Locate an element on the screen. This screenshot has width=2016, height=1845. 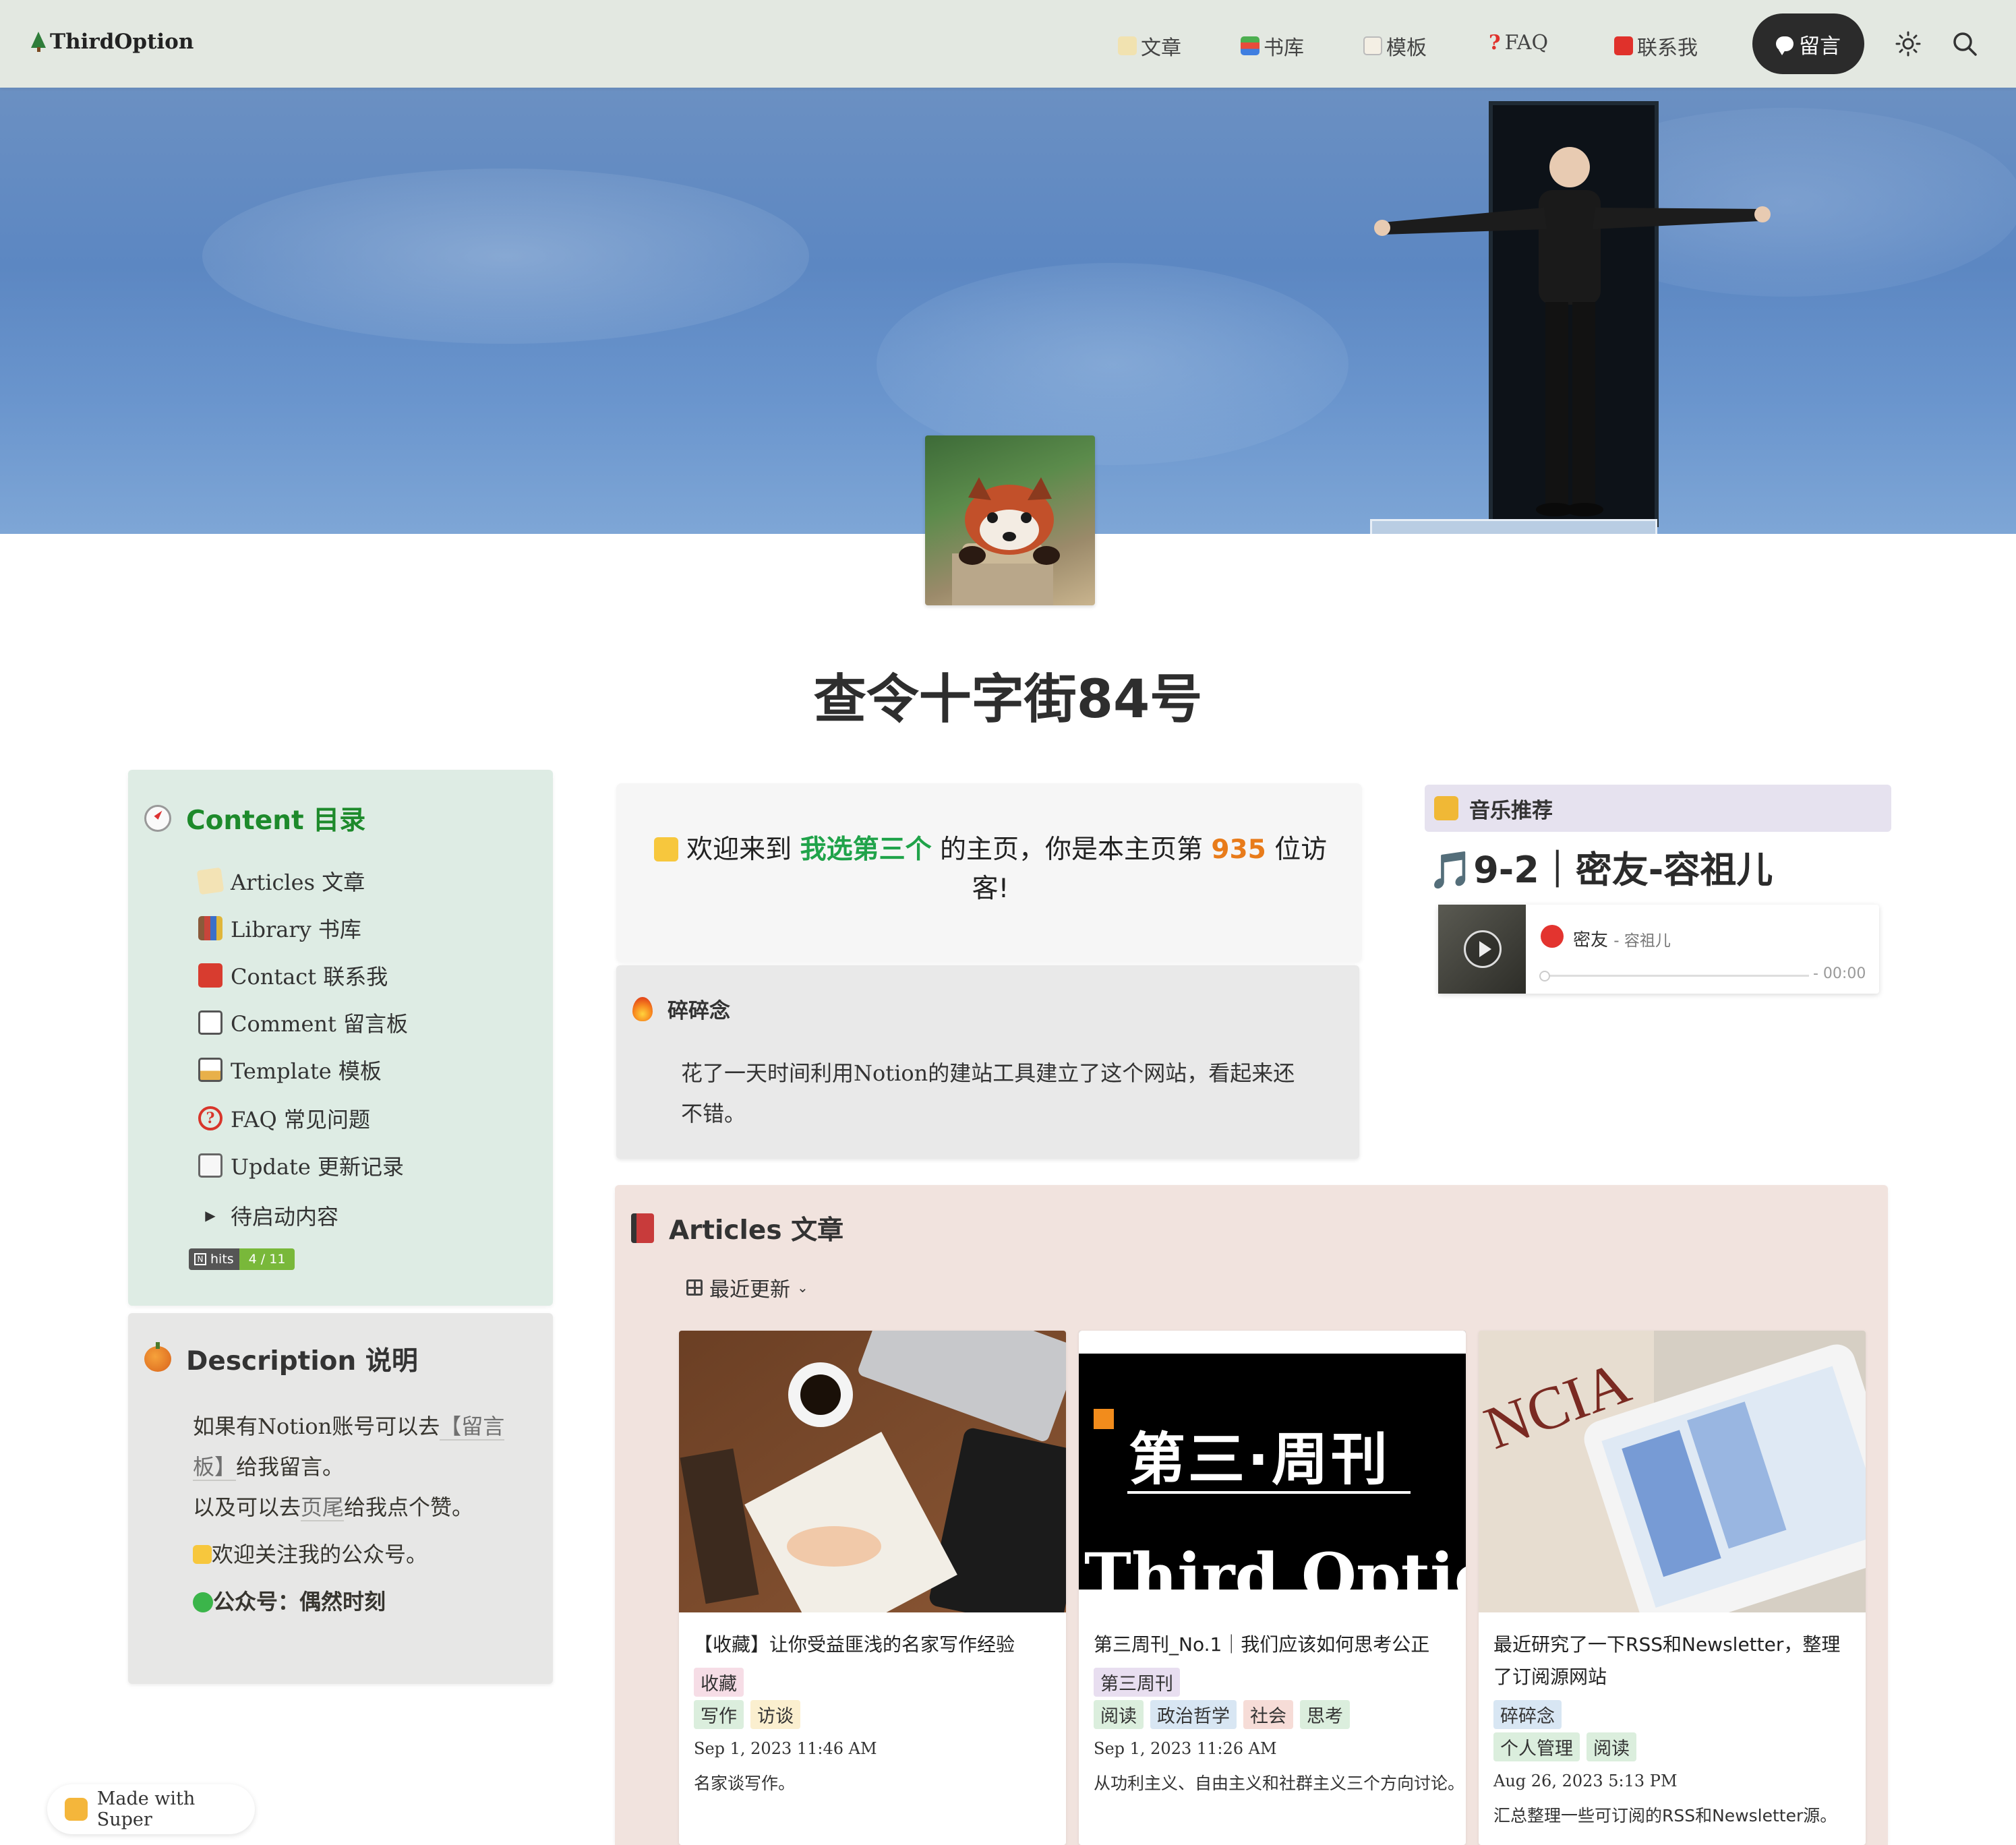
nav-label: 文章 is located at coordinates (1161, 48).